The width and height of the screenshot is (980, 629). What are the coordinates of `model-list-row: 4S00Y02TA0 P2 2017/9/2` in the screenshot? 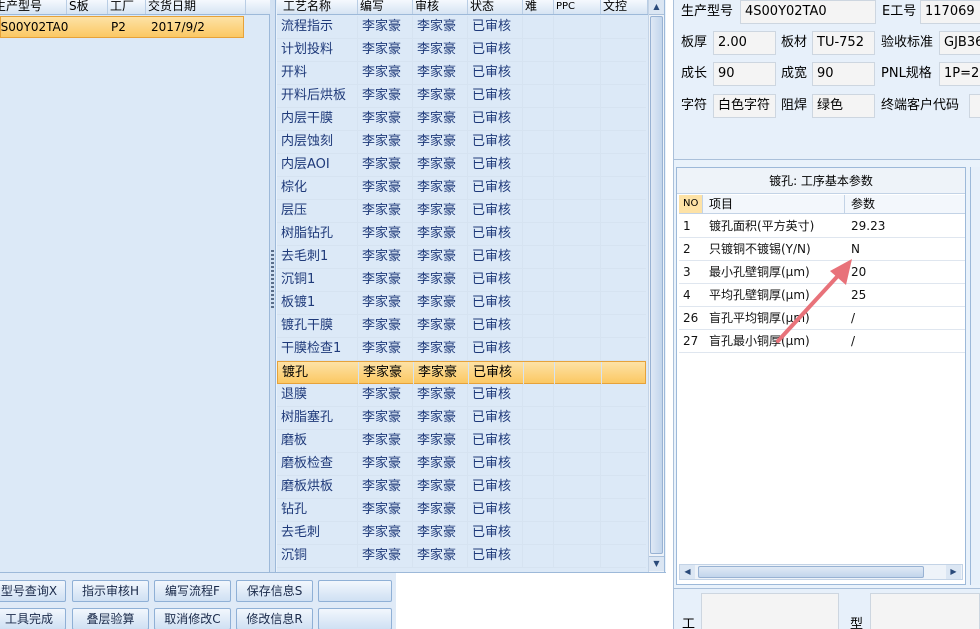 It's located at (122, 27).